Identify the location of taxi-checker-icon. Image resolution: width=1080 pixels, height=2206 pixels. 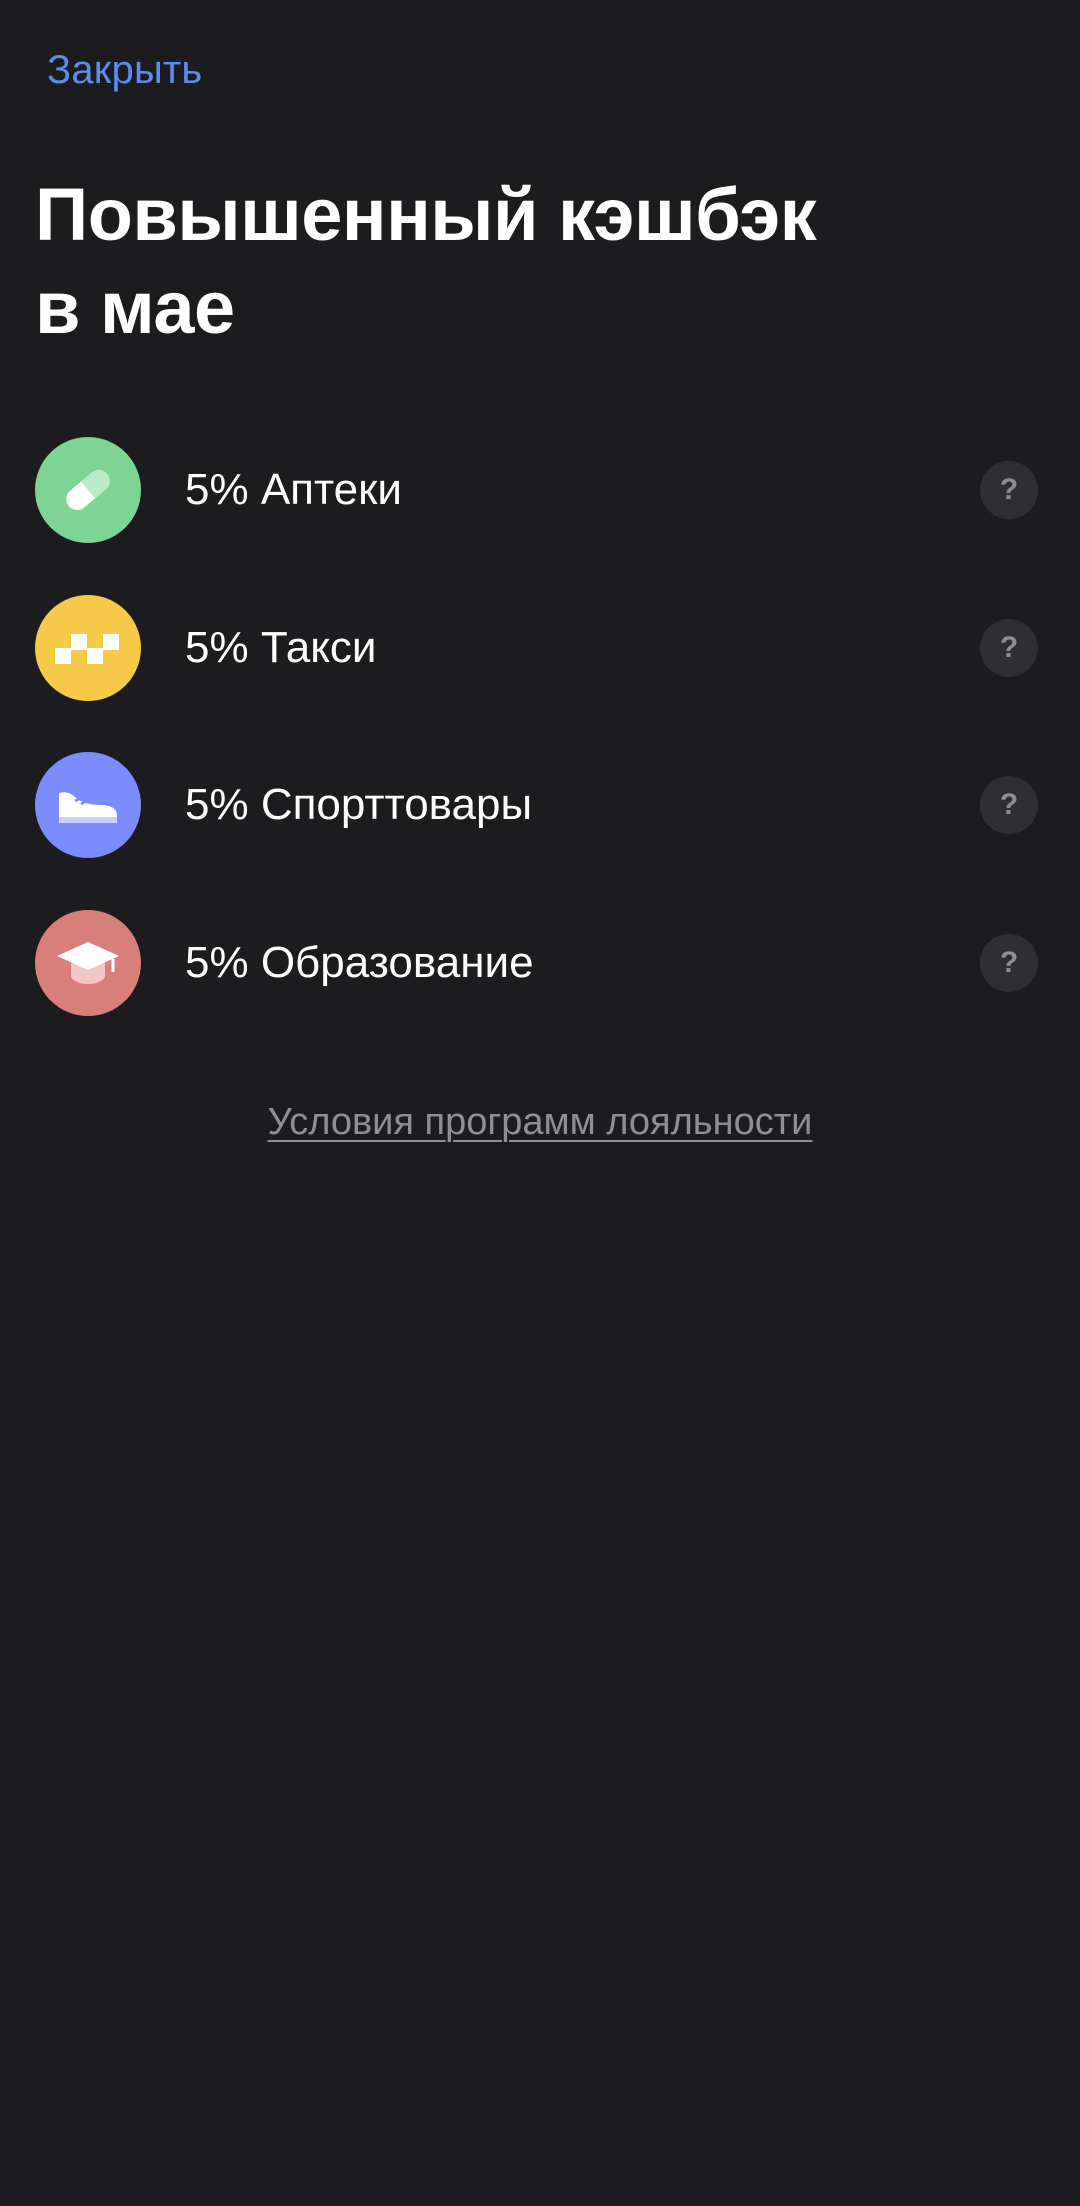
(88, 647).